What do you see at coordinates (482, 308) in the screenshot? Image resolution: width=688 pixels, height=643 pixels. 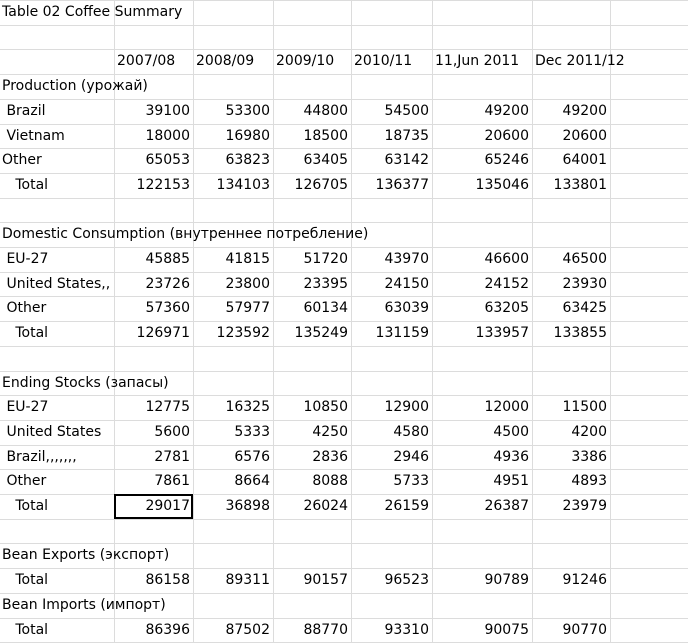 I see `data-cell: 63205` at bounding box center [482, 308].